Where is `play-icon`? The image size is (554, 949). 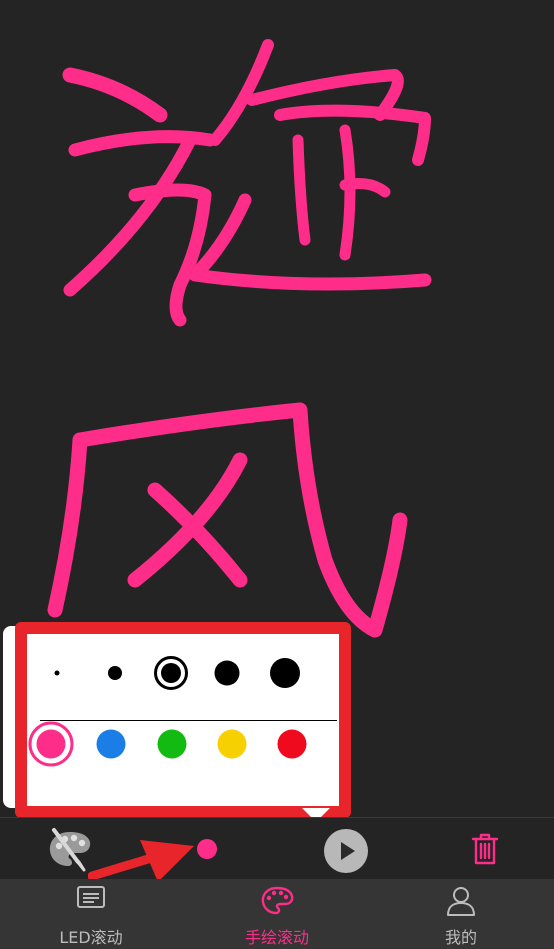
play-icon is located at coordinates (346, 851).